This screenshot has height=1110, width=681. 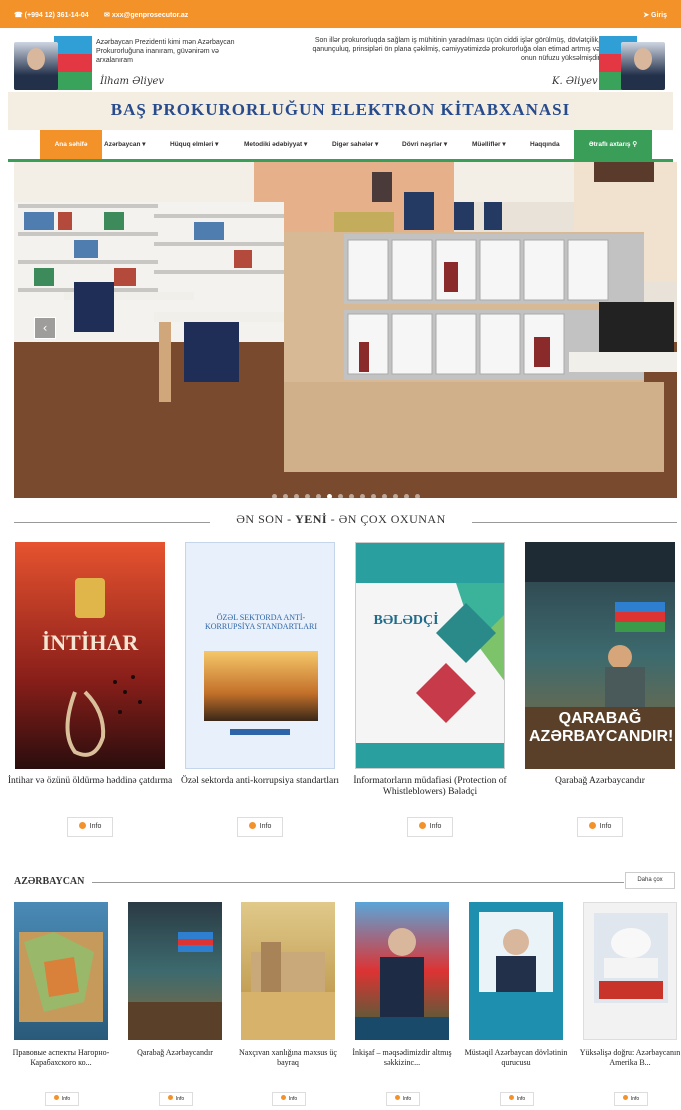 I want to click on slider-prev-button: ‹, so click(x=45, y=328).